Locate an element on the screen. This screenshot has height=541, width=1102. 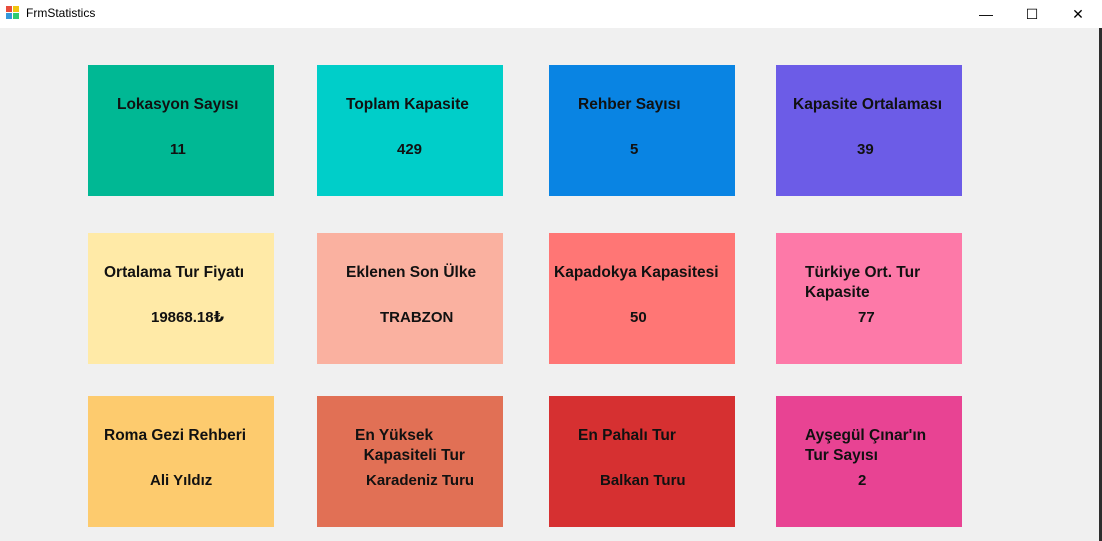
app-icon is located at coordinates (13, 13).